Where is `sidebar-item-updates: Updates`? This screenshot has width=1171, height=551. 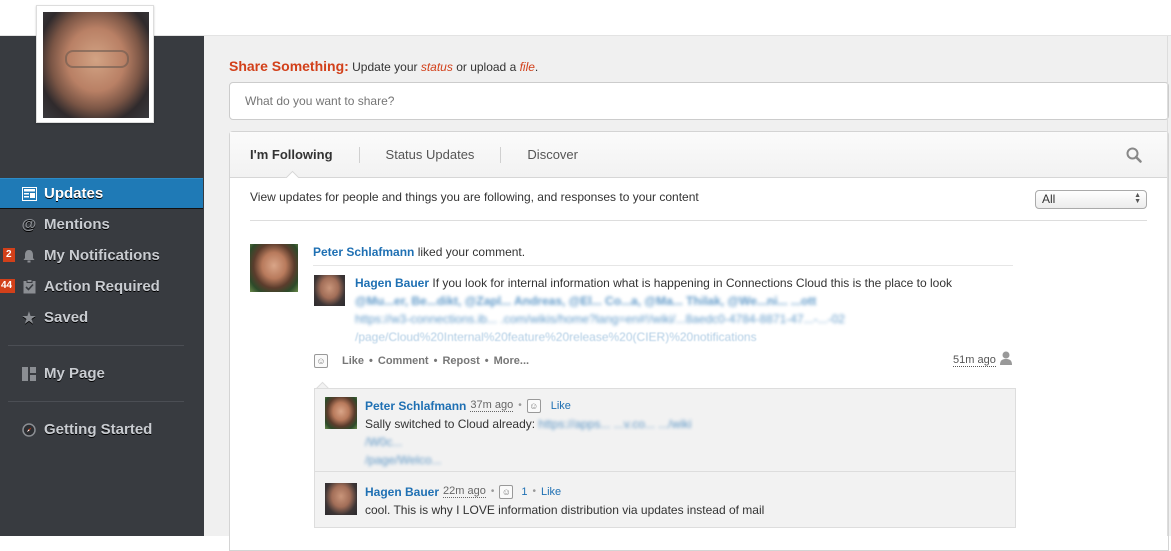
sidebar-item-updates: Updates is located at coordinates (101, 193).